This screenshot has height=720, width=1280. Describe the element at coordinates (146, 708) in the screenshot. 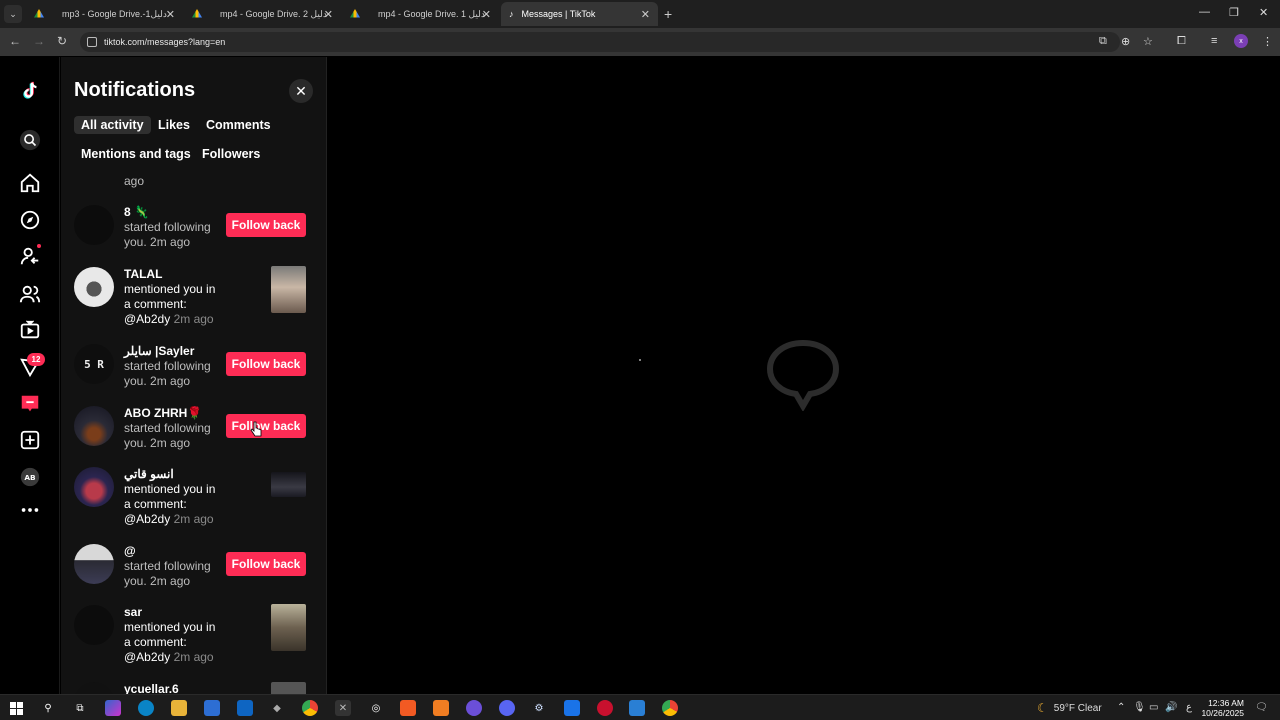

I see `edge-icon` at that location.